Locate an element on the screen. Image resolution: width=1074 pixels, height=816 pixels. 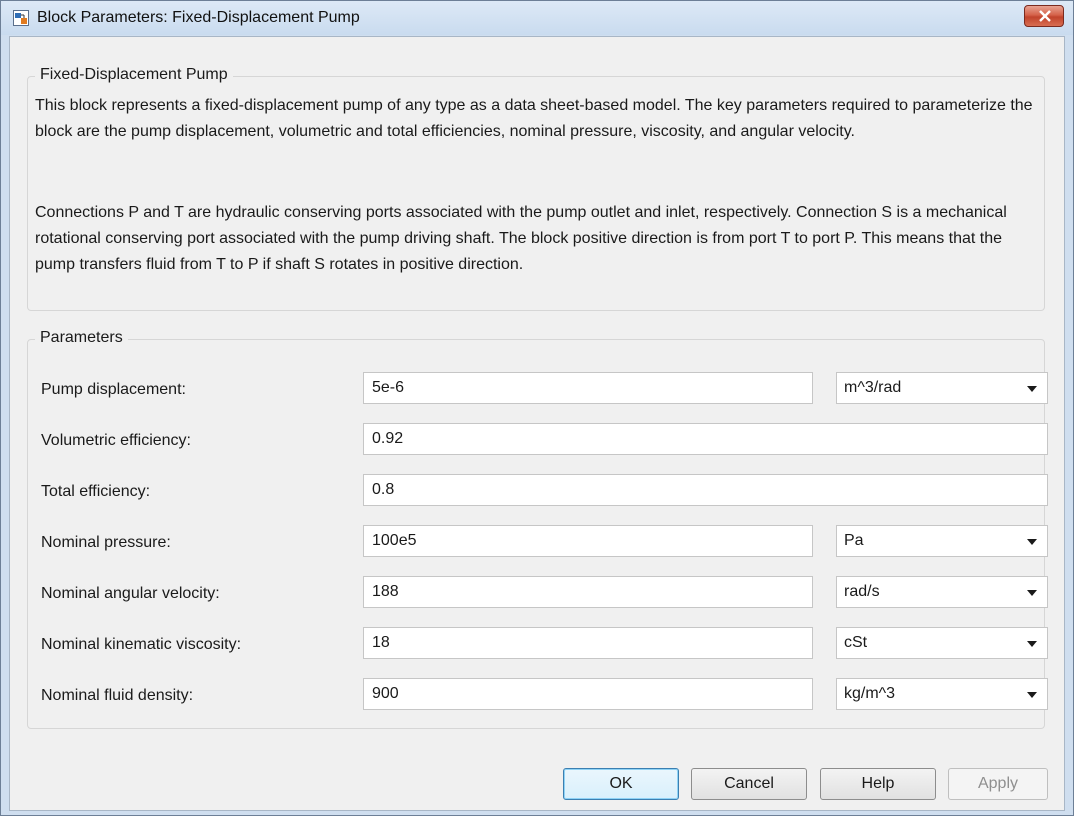
pump-displacement-input is located at coordinates (588, 388).